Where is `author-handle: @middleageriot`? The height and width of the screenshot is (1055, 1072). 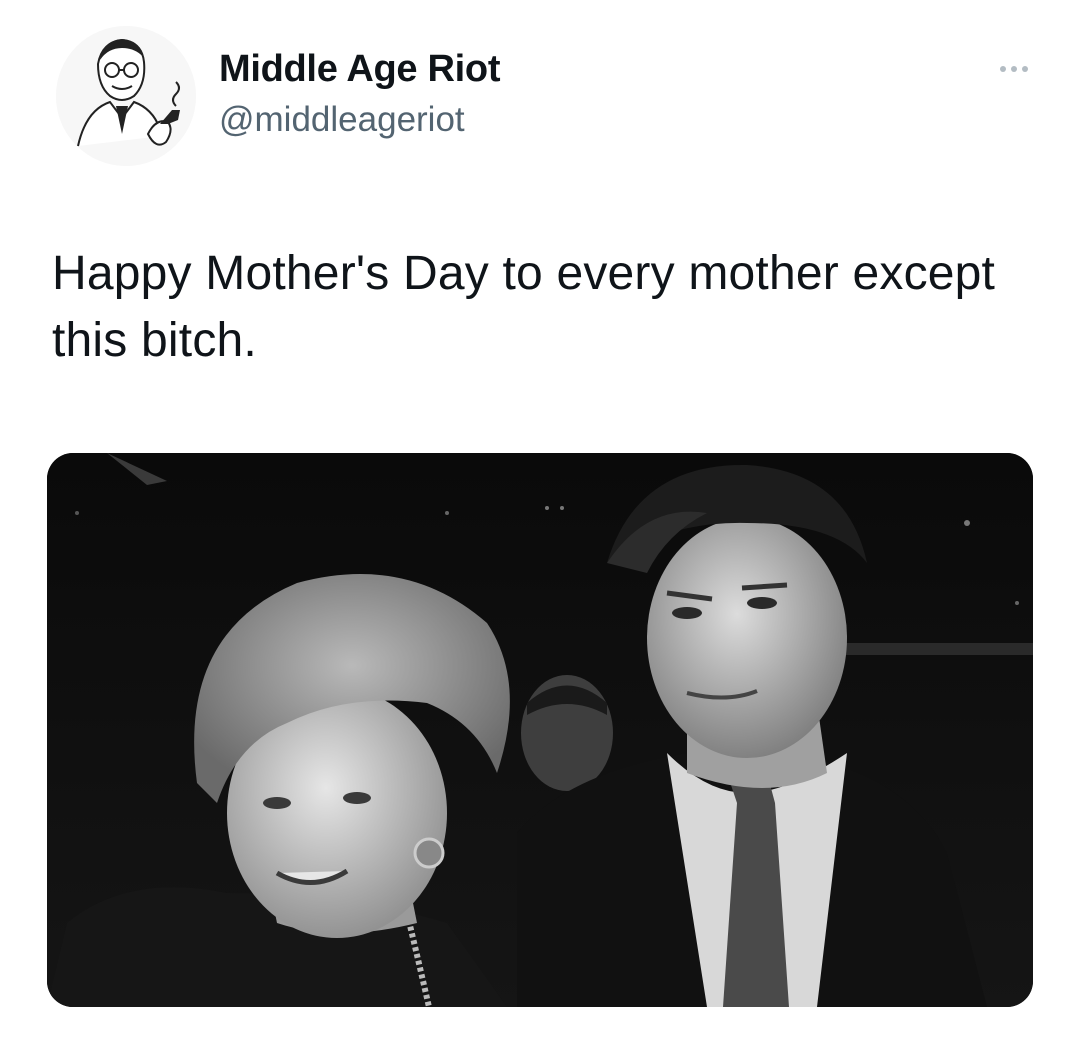
author-handle: @middleageriot is located at coordinates (342, 120).